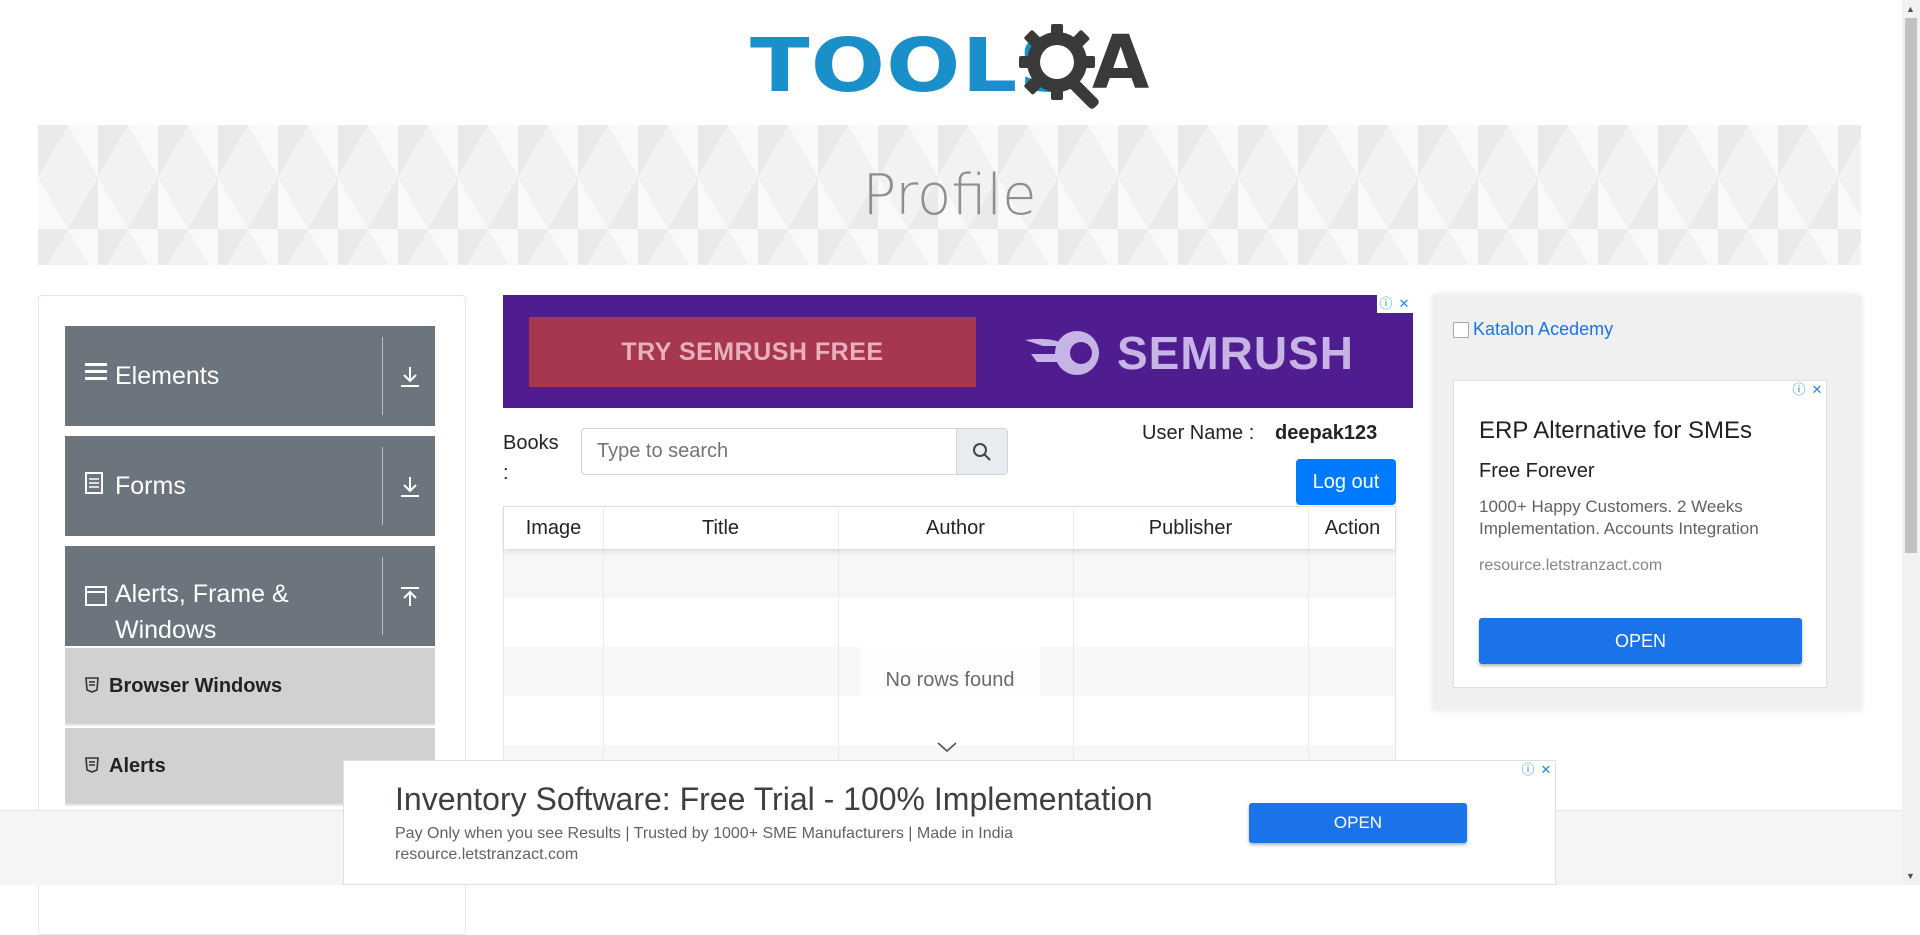 The image size is (1920, 935). Describe the element at coordinates (1543, 329) in the screenshot. I see `image-alt-text: Katalon Acedemy` at that location.